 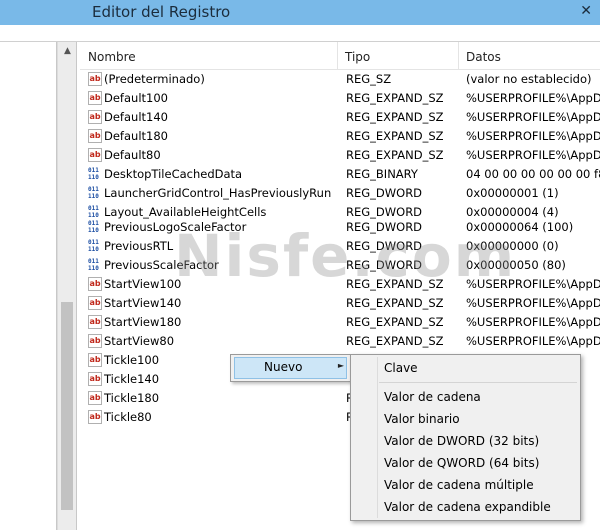 What do you see at coordinates (139, 341) in the screenshot?
I see `value-name: StartView80` at bounding box center [139, 341].